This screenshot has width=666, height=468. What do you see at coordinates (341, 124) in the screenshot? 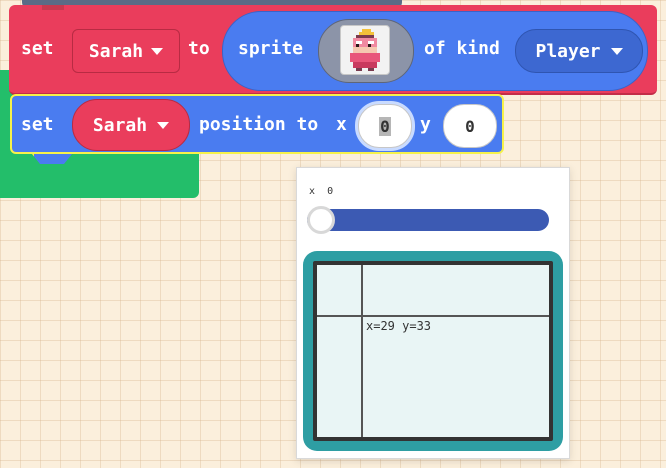
I see `x-label: x` at bounding box center [341, 124].